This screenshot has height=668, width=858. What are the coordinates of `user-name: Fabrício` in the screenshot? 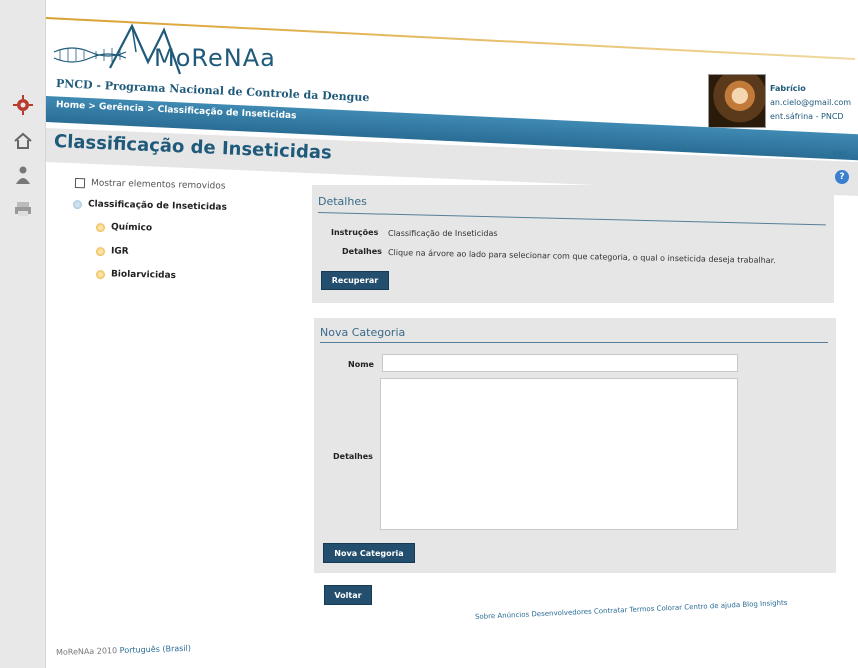 It's located at (810, 89).